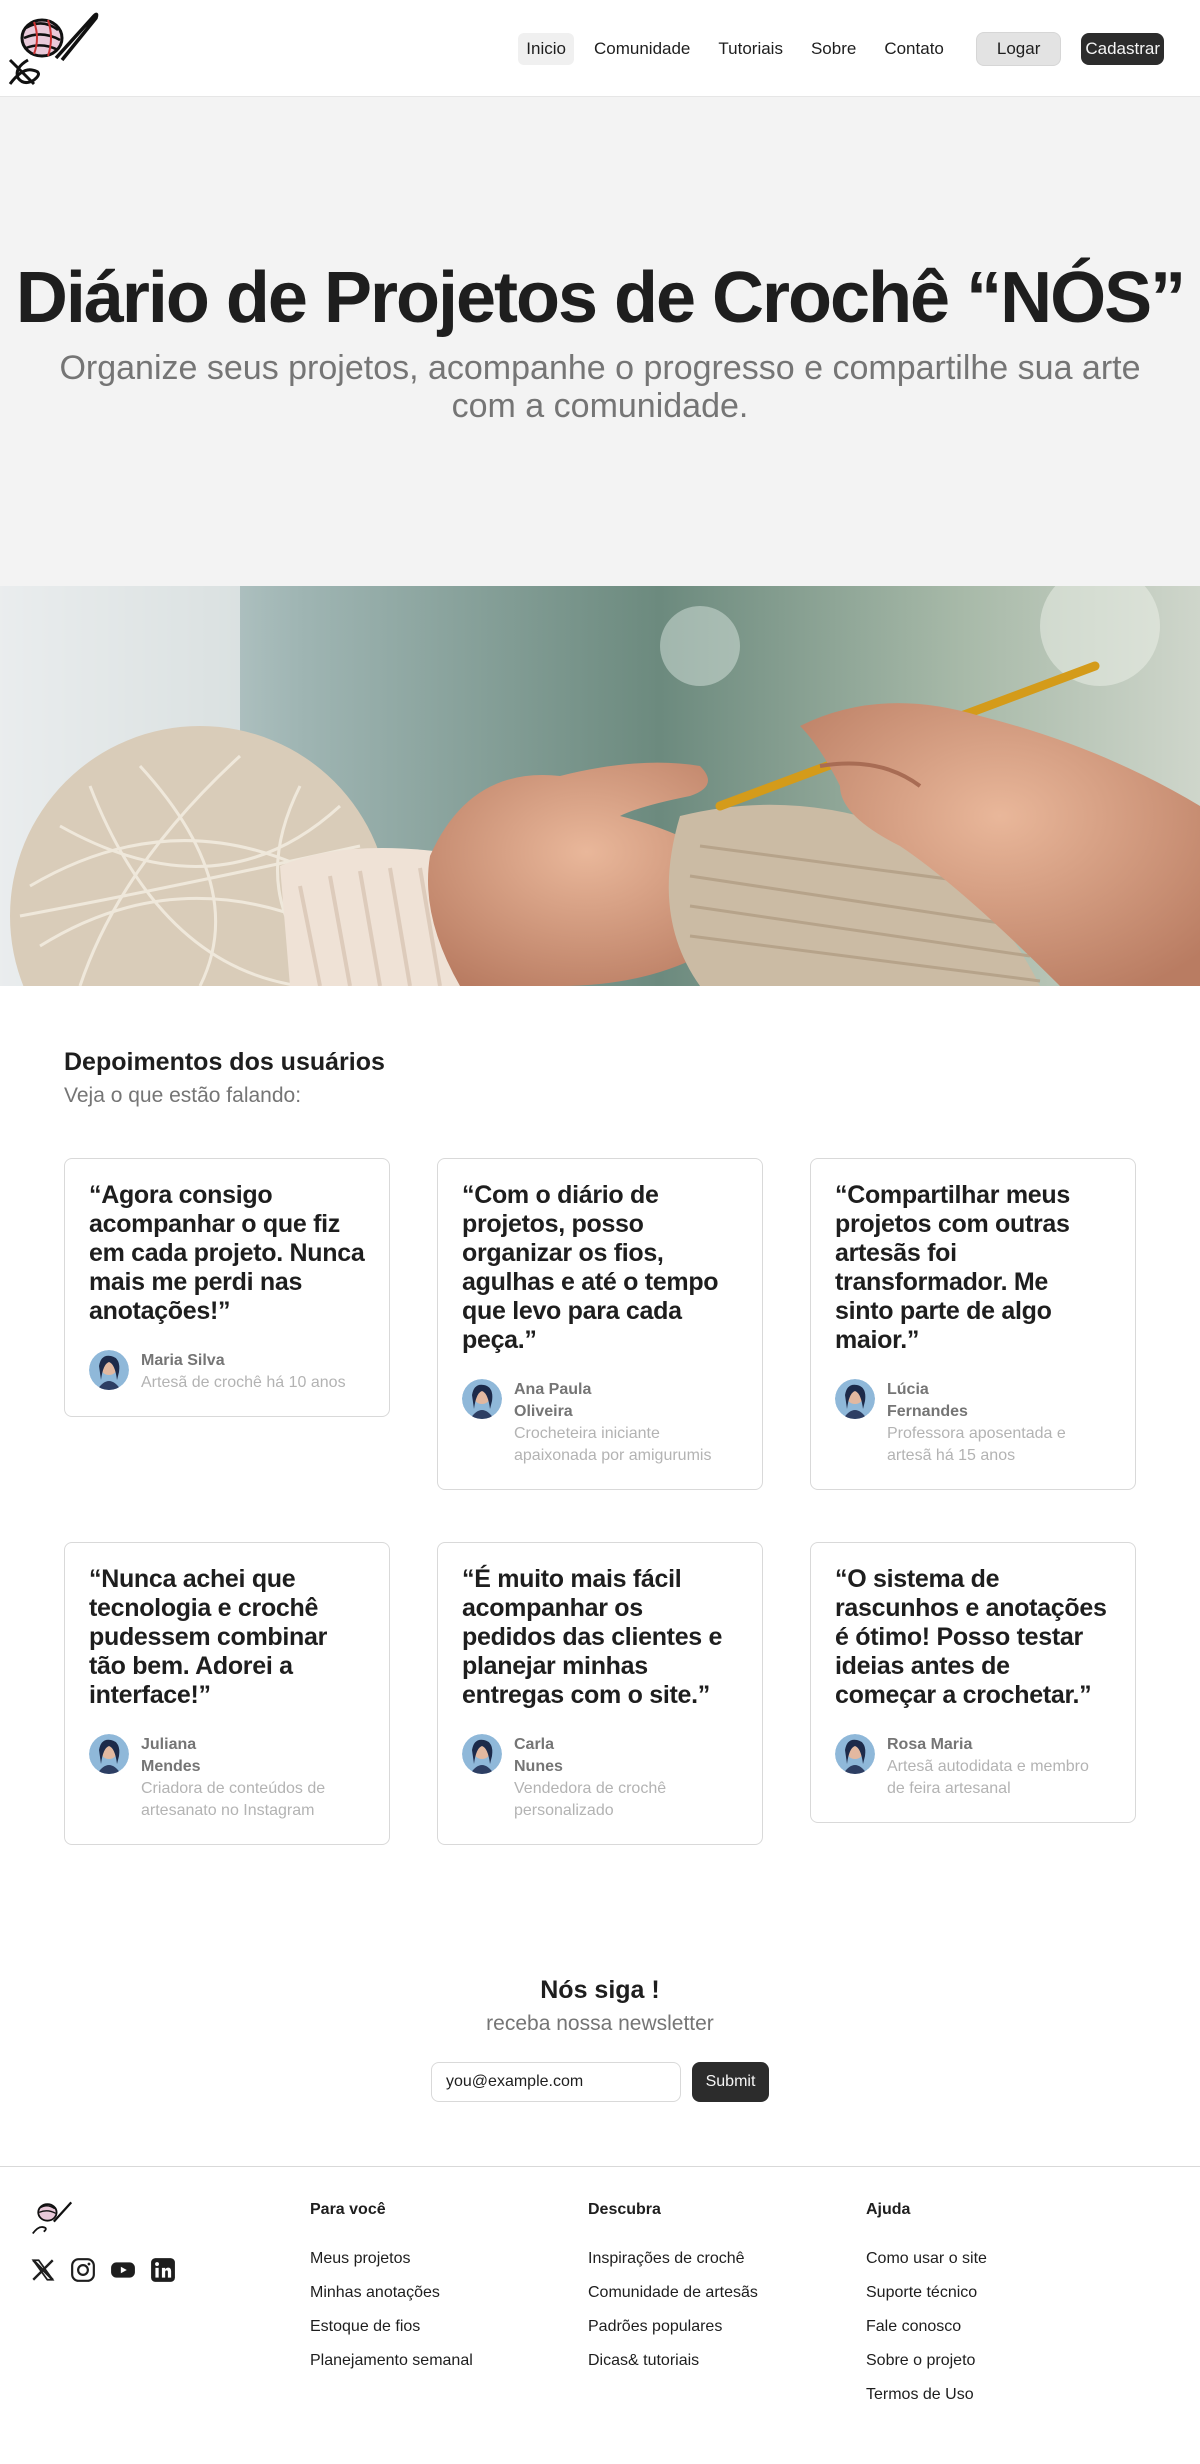 This screenshot has width=1200, height=2464. Describe the element at coordinates (914, 49) in the screenshot. I see `nav-link-contato: Contato` at that location.